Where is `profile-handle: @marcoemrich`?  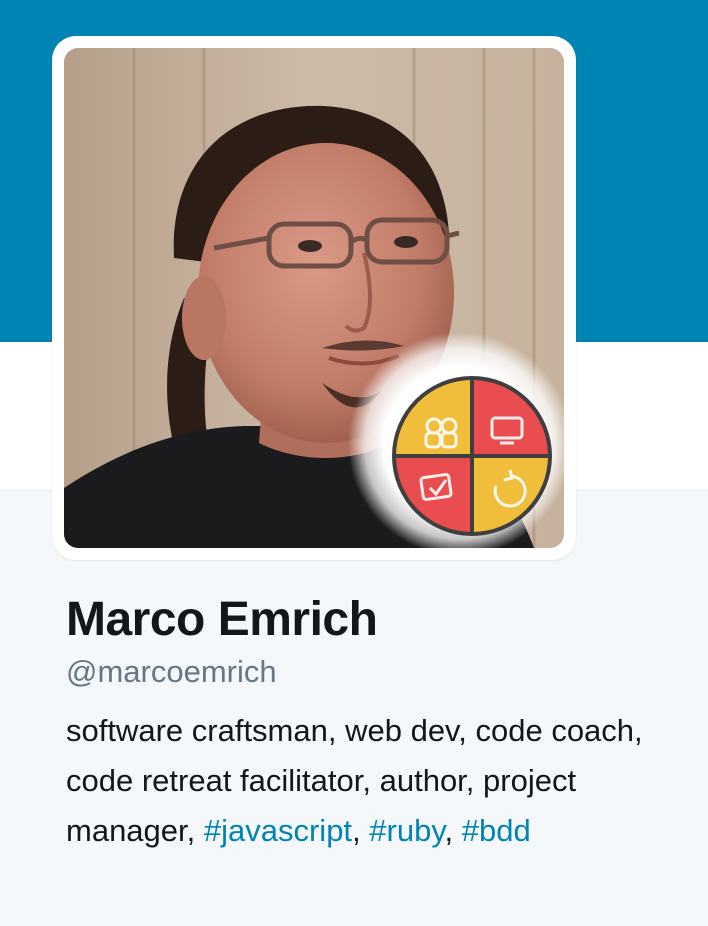
profile-handle: @marcoemrich is located at coordinates (371, 672).